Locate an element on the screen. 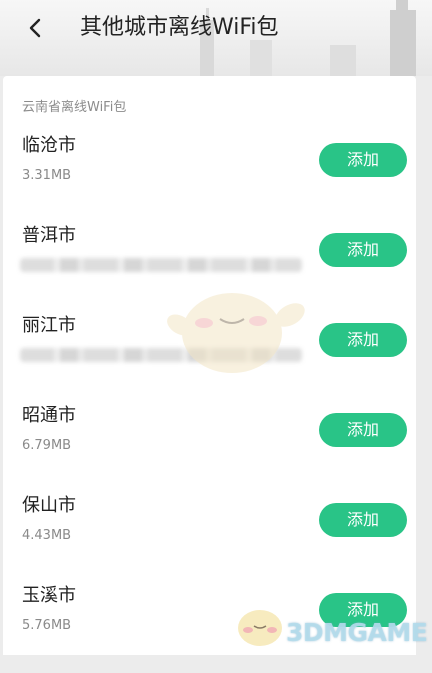 The image size is (432, 673). mascot-watermark-icon is located at coordinates (236, 333).